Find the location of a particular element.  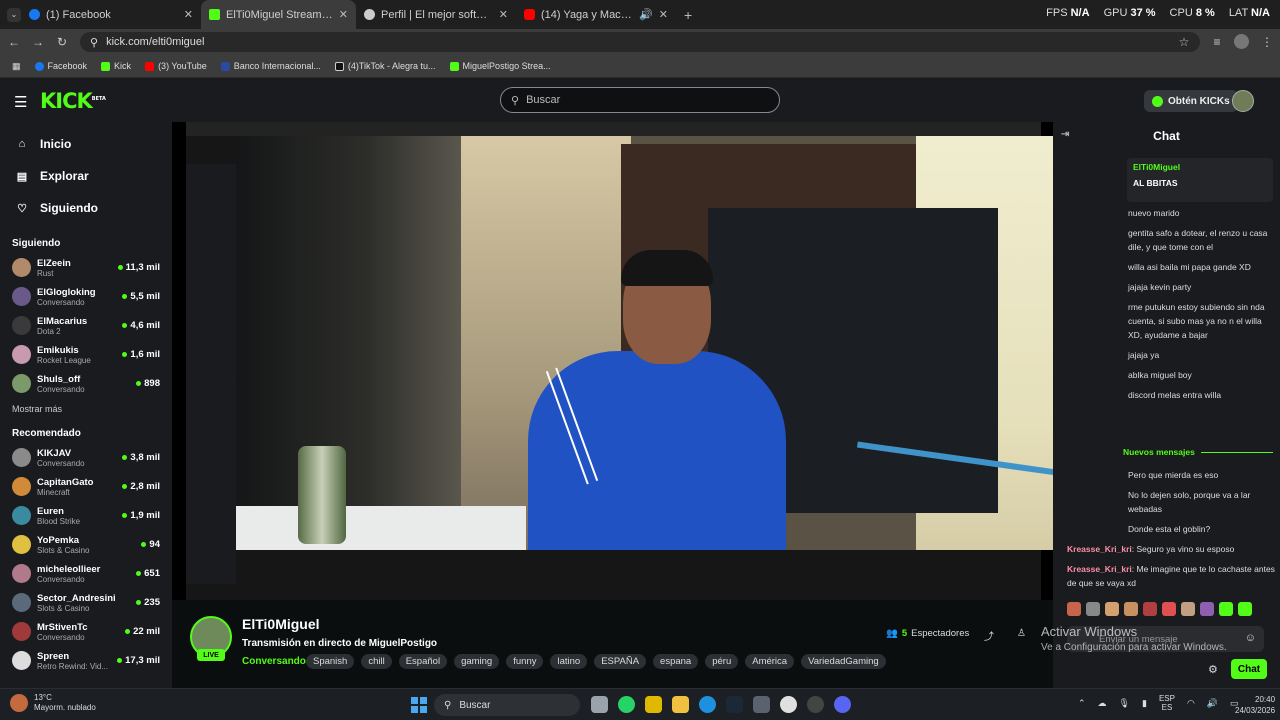

apps-icon: ▦ is located at coordinates (16, 66).